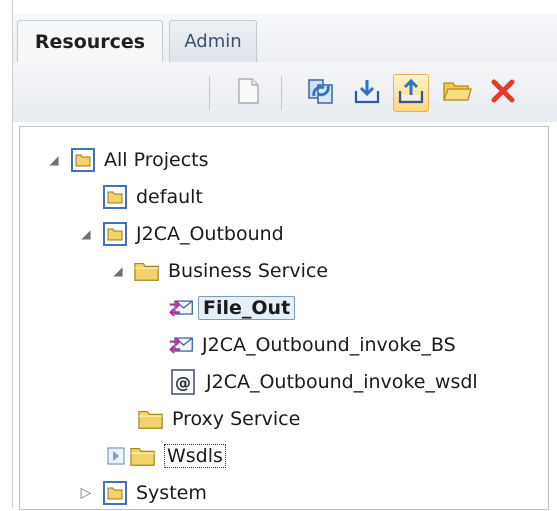 The width and height of the screenshot is (557, 511). What do you see at coordinates (156, 160) in the screenshot?
I see `tree-item-label: All Projects` at bounding box center [156, 160].